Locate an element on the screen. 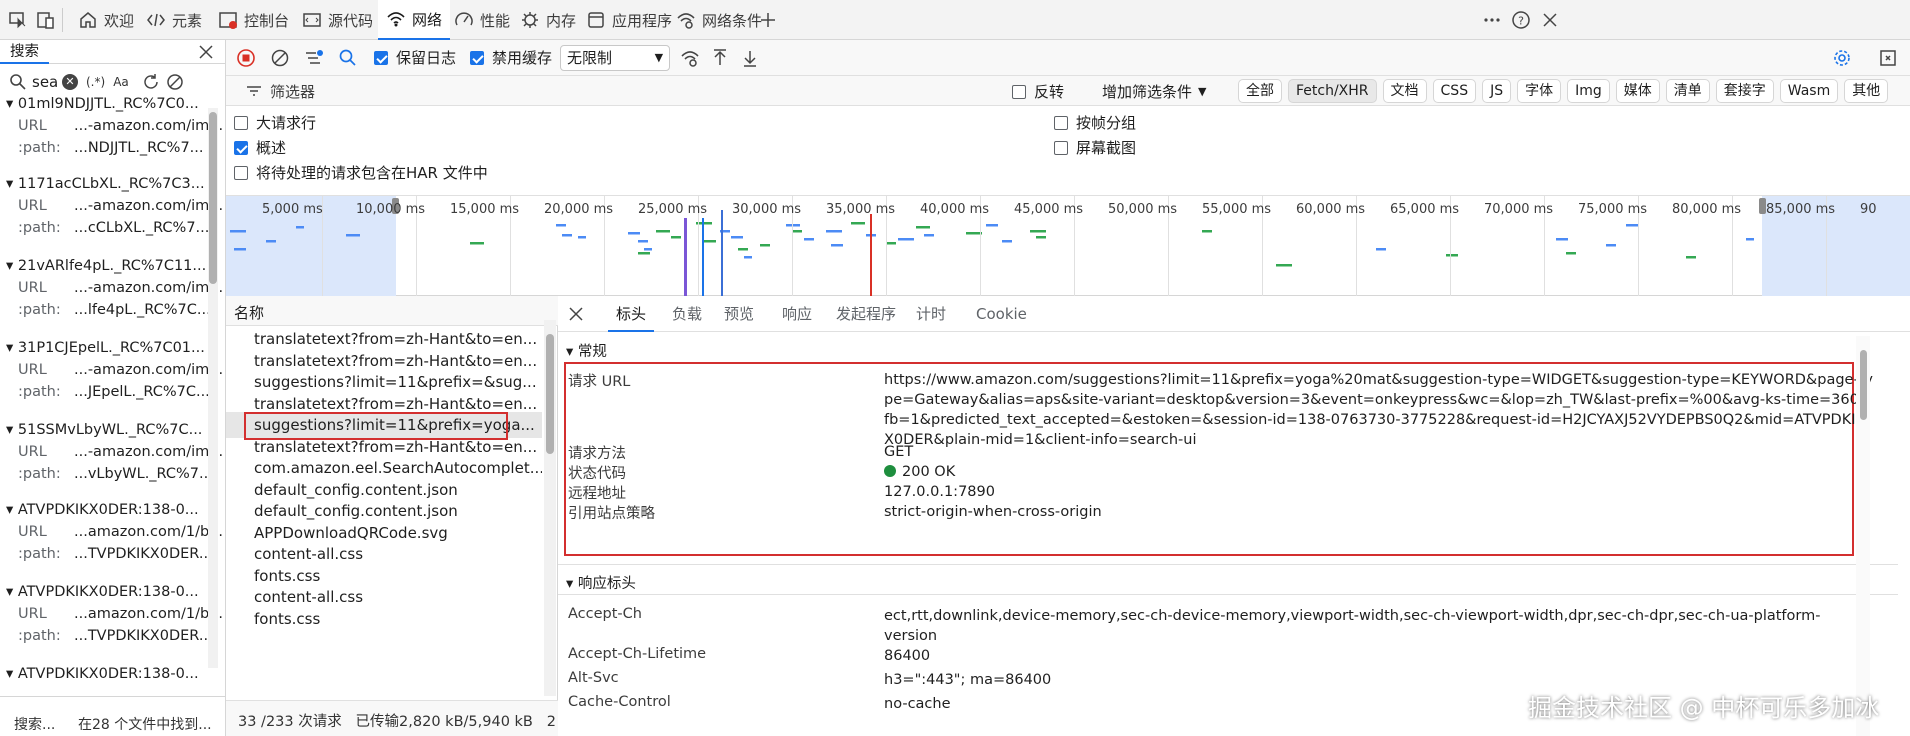  detail-tab: 标头 is located at coordinates (631, 314).